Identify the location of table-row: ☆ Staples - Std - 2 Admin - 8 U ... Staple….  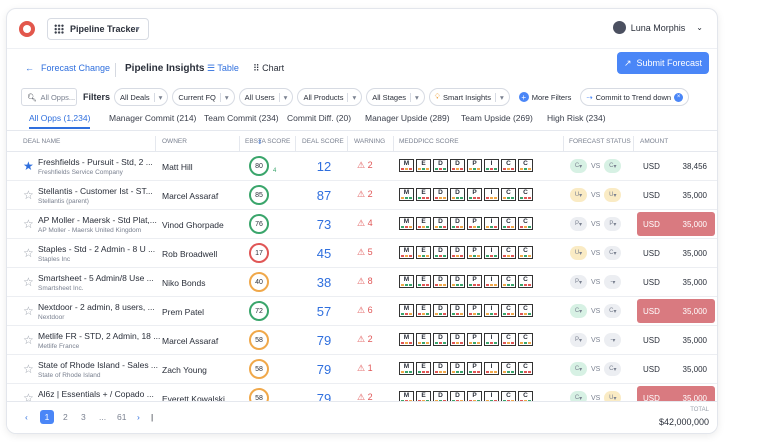
(362, 253).